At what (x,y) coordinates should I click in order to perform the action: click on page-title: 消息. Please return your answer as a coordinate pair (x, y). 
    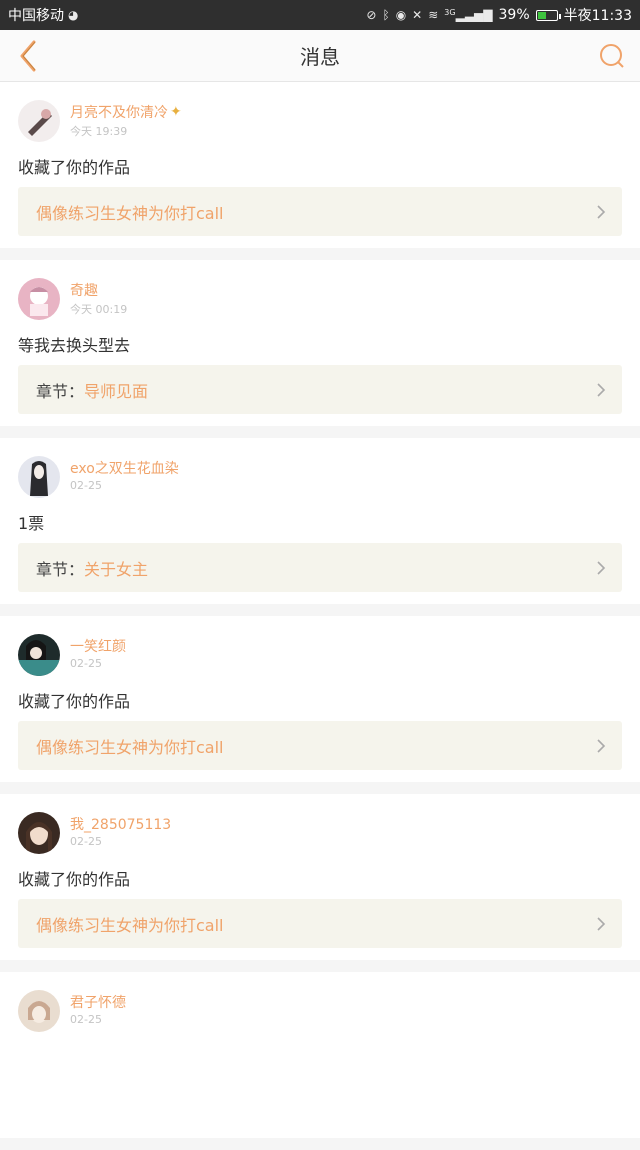
    Looking at the image, I should click on (320, 57).